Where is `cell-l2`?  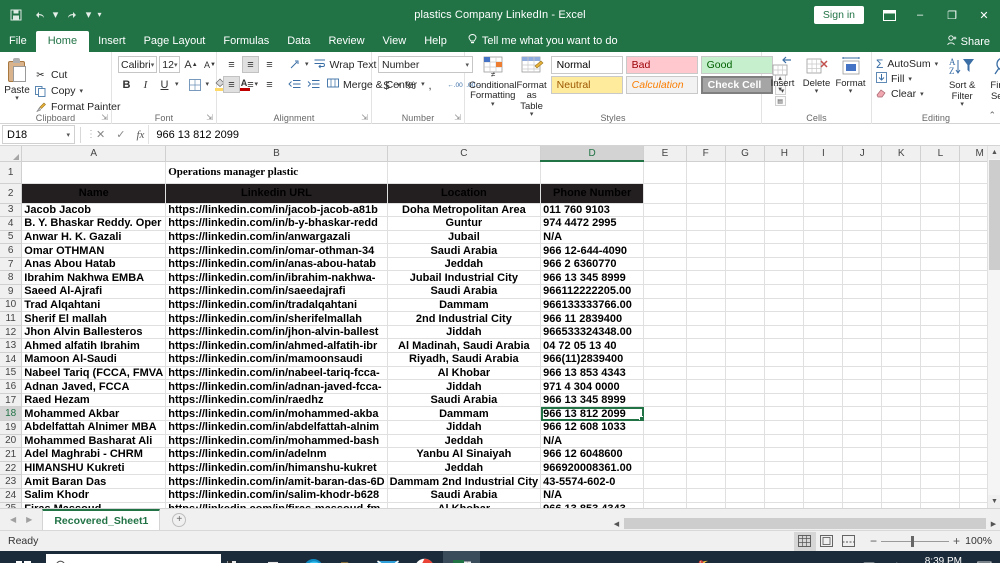 cell-l2 is located at coordinates (940, 193).